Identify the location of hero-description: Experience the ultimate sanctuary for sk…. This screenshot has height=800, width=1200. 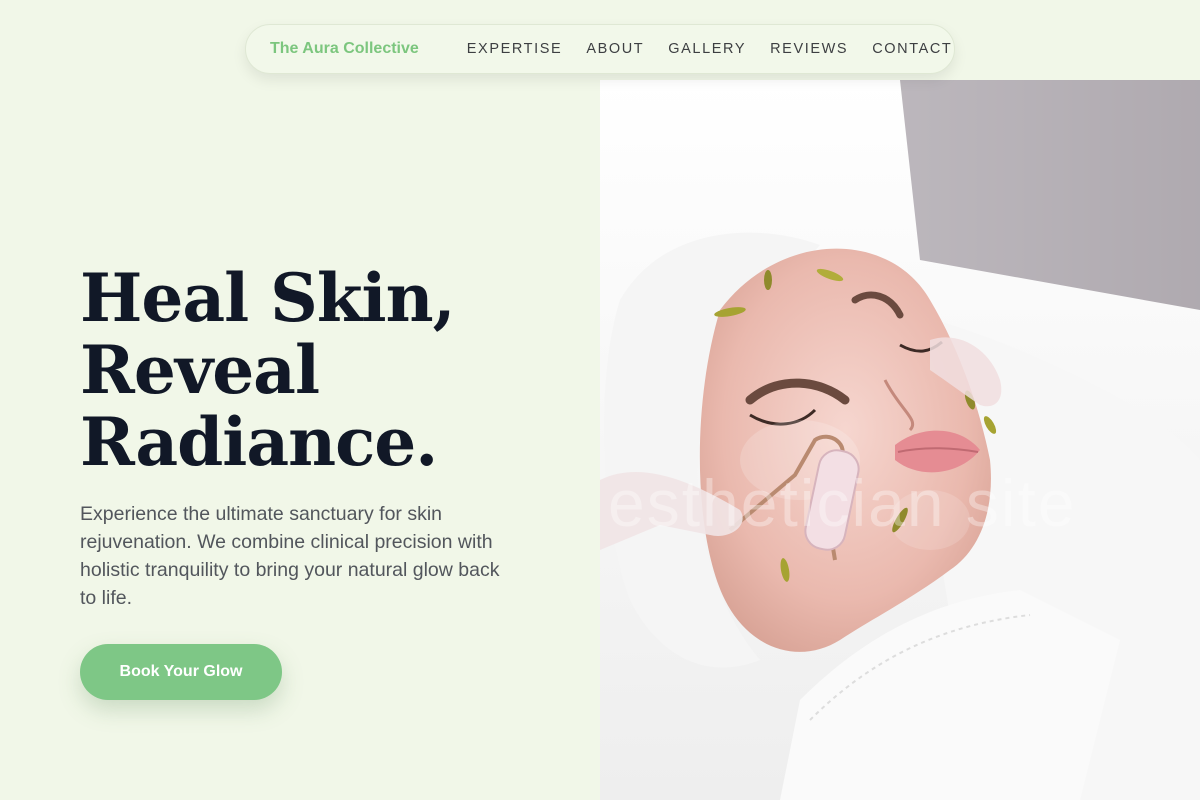
(290, 556).